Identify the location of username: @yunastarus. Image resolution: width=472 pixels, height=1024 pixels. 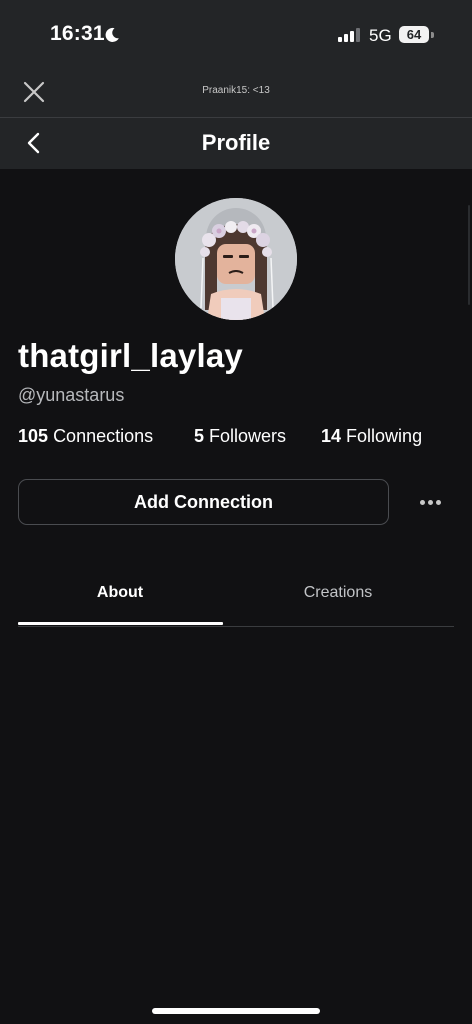
(71, 395).